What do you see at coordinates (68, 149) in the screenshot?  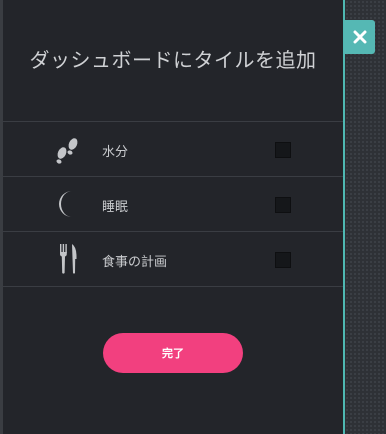 I see `footprints-icon` at bounding box center [68, 149].